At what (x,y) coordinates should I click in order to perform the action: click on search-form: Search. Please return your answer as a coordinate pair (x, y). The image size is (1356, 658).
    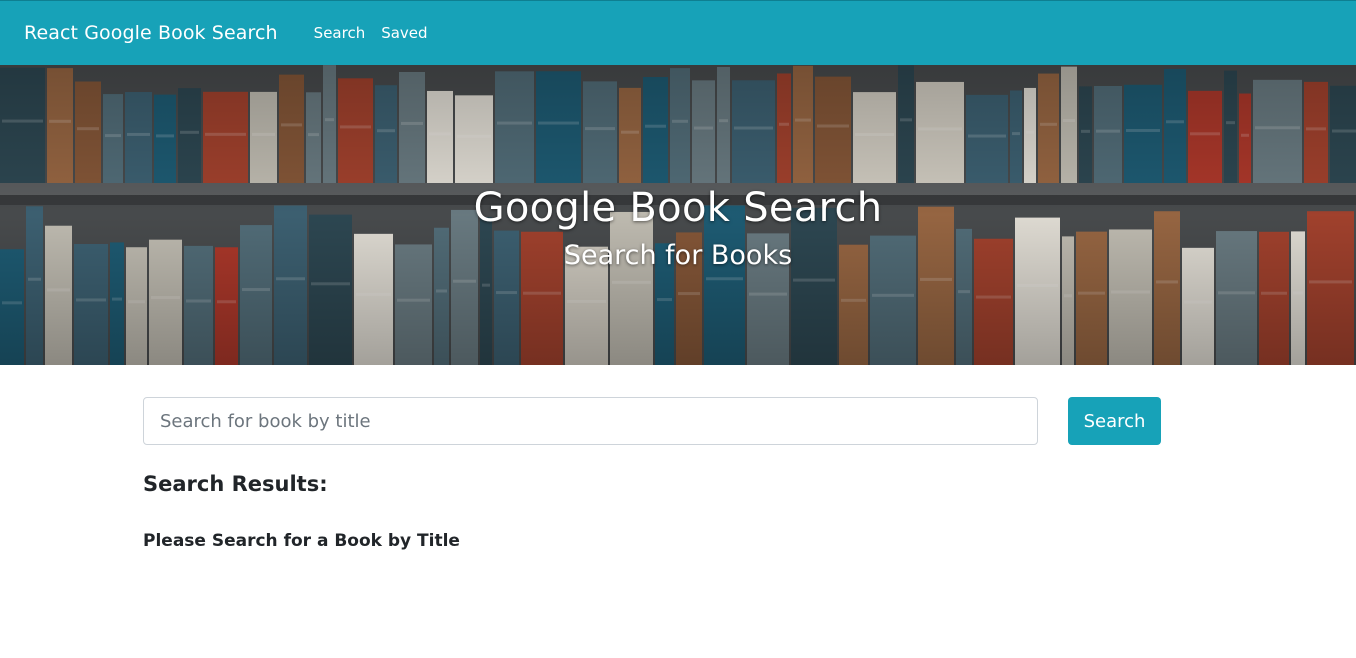
    Looking at the image, I should click on (652, 421).